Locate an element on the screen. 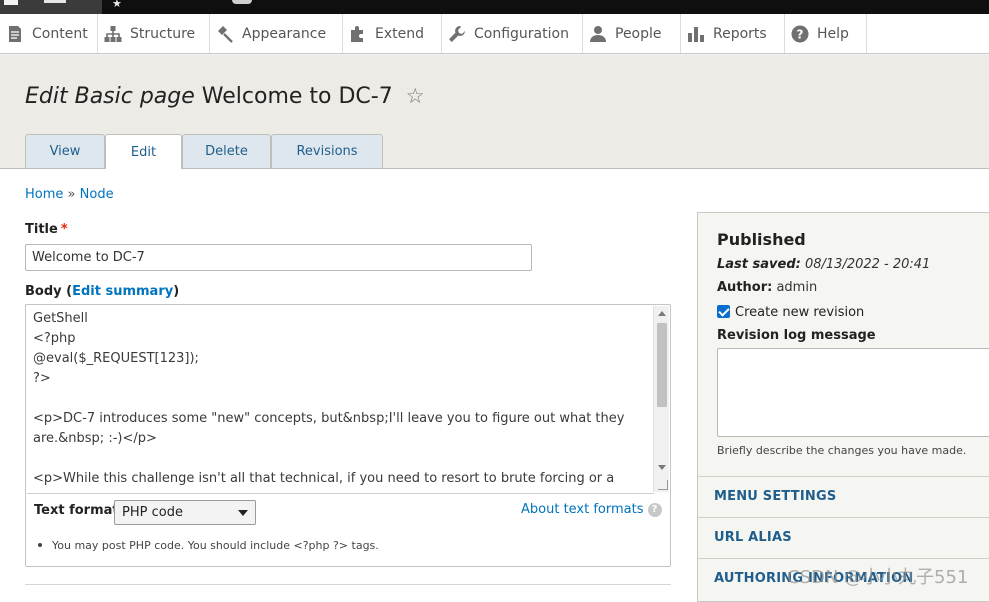 The image size is (989, 602). url-alias-section: URL ALIAS is located at coordinates (843, 537).